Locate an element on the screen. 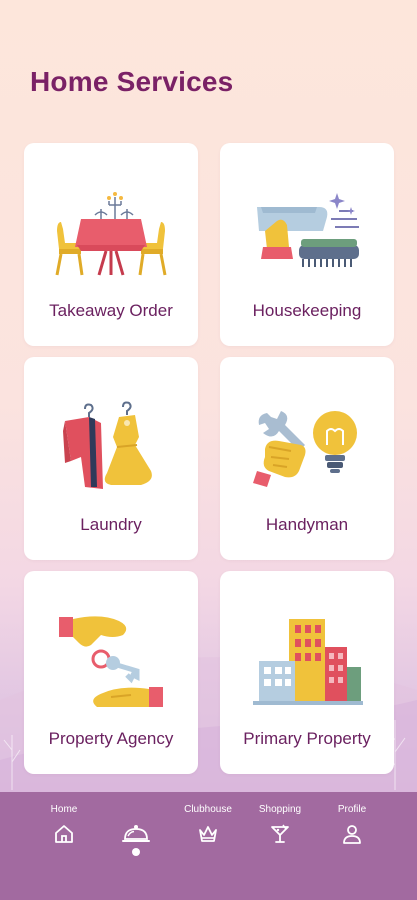  nav-item-shopping: Shopping is located at coordinates (280, 818).